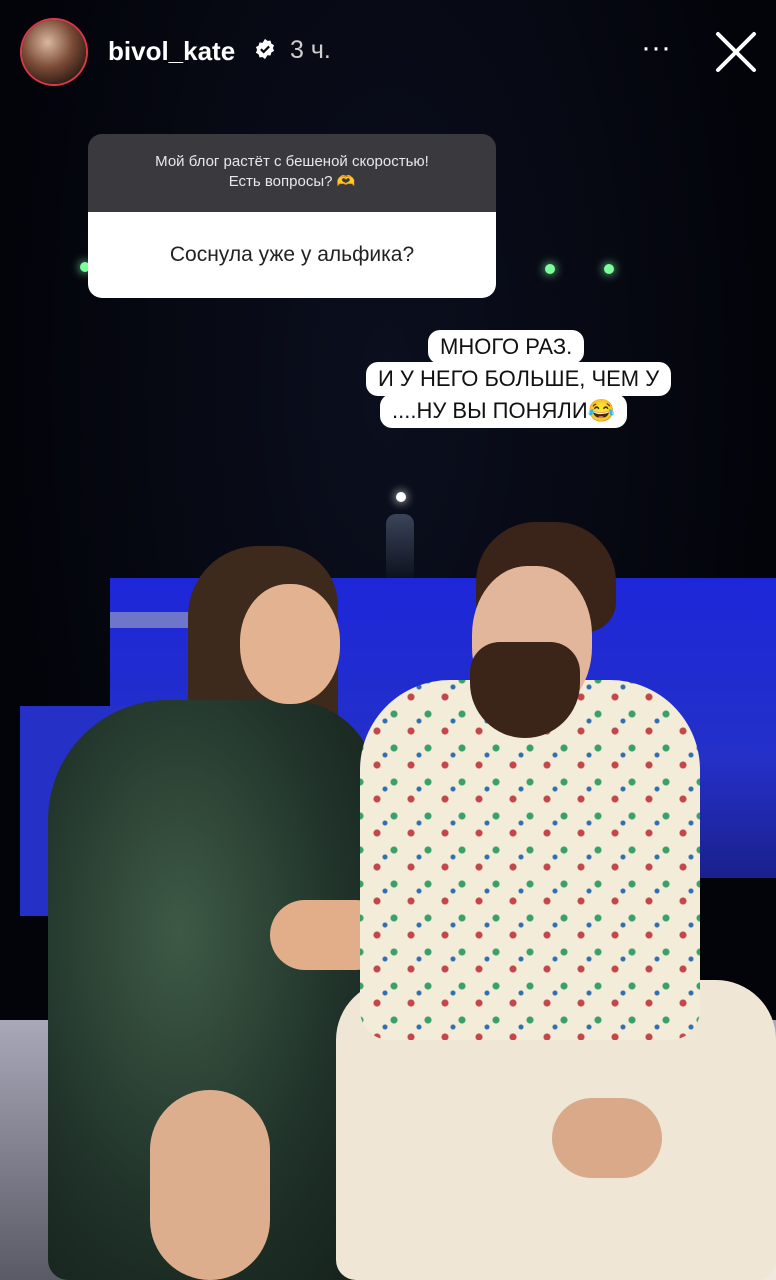  I want to click on story-header: bivol_kate 3 ч. ···, so click(388, 55).